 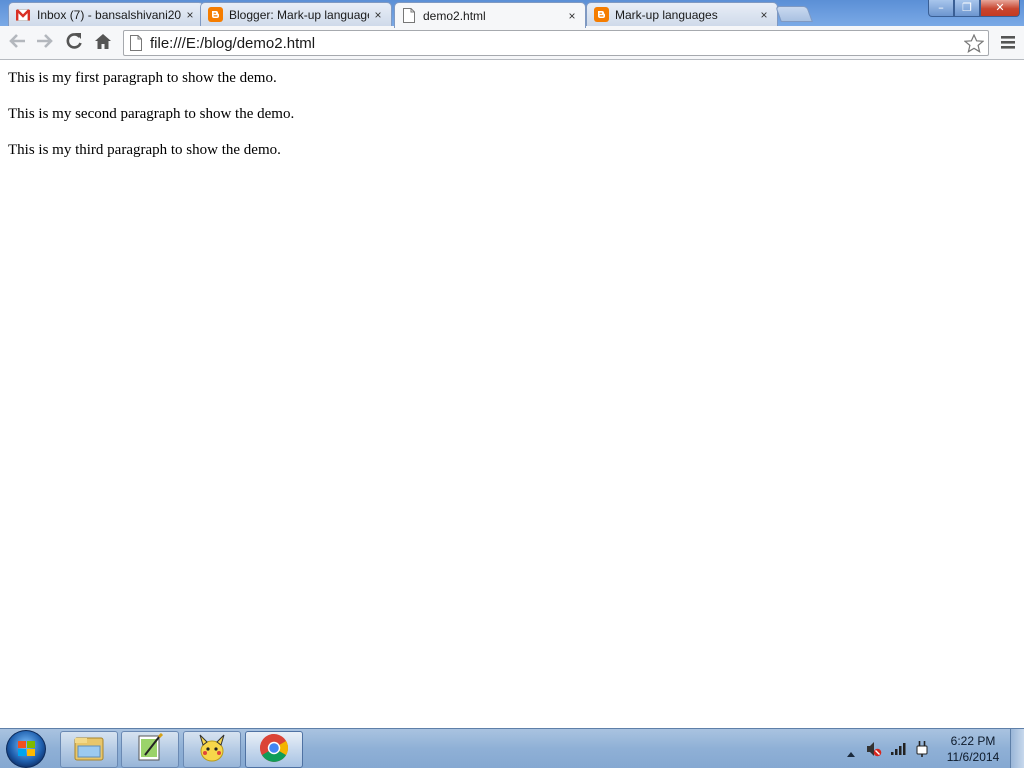 What do you see at coordinates (973, 749) in the screenshot?
I see `system-clock: 6:22 PM 11/6/2014` at bounding box center [973, 749].